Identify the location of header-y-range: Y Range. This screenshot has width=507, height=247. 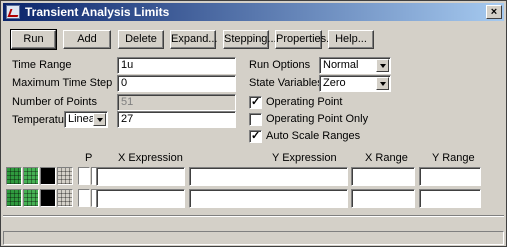
(453, 158).